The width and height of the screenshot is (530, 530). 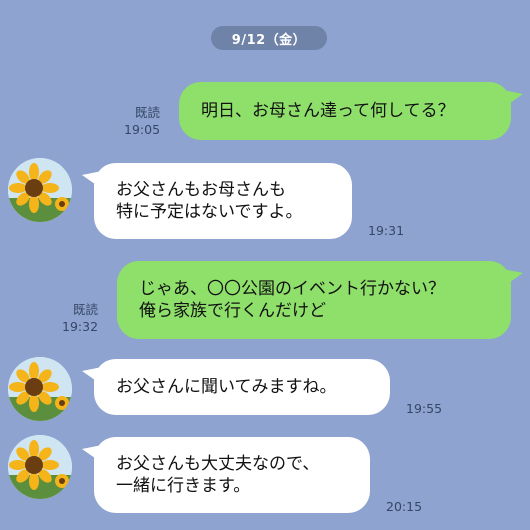 What do you see at coordinates (80, 318) in the screenshot?
I see `message-meta: 既読 19:32` at bounding box center [80, 318].